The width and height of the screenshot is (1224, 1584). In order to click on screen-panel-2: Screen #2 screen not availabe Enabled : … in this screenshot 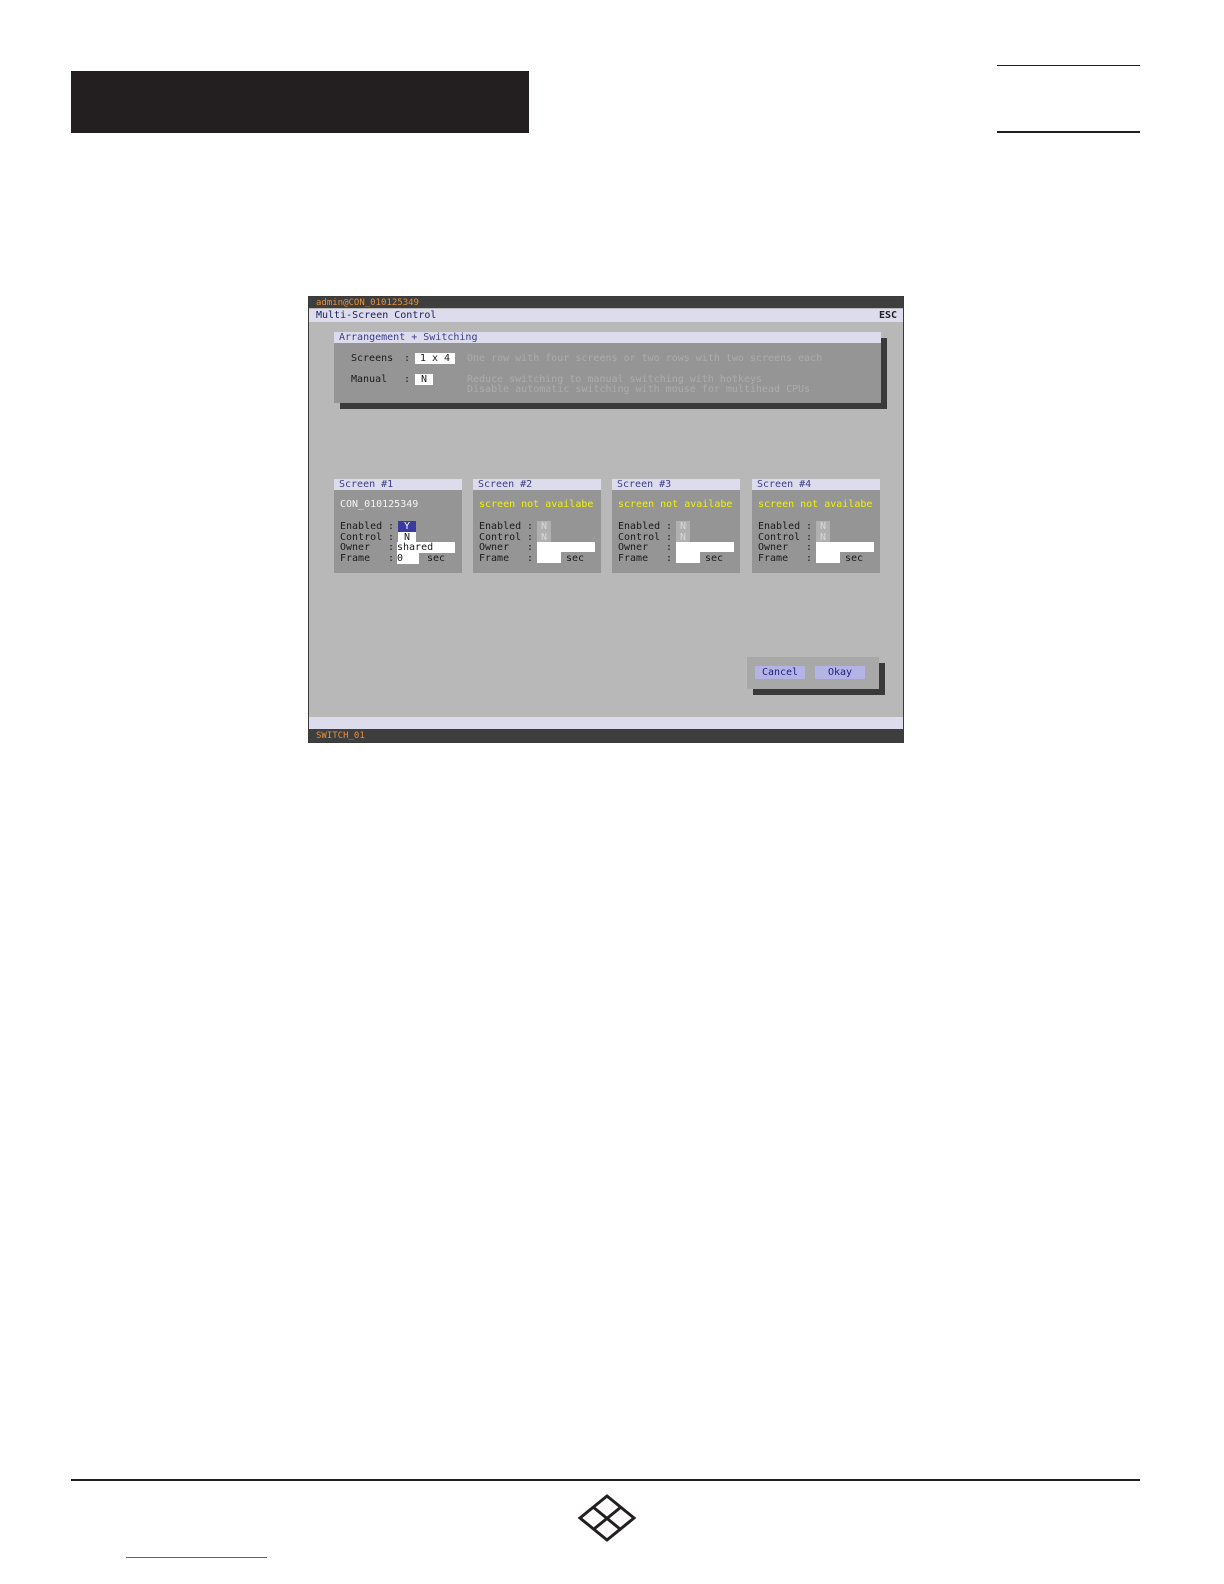, I will do `click(537, 526)`.